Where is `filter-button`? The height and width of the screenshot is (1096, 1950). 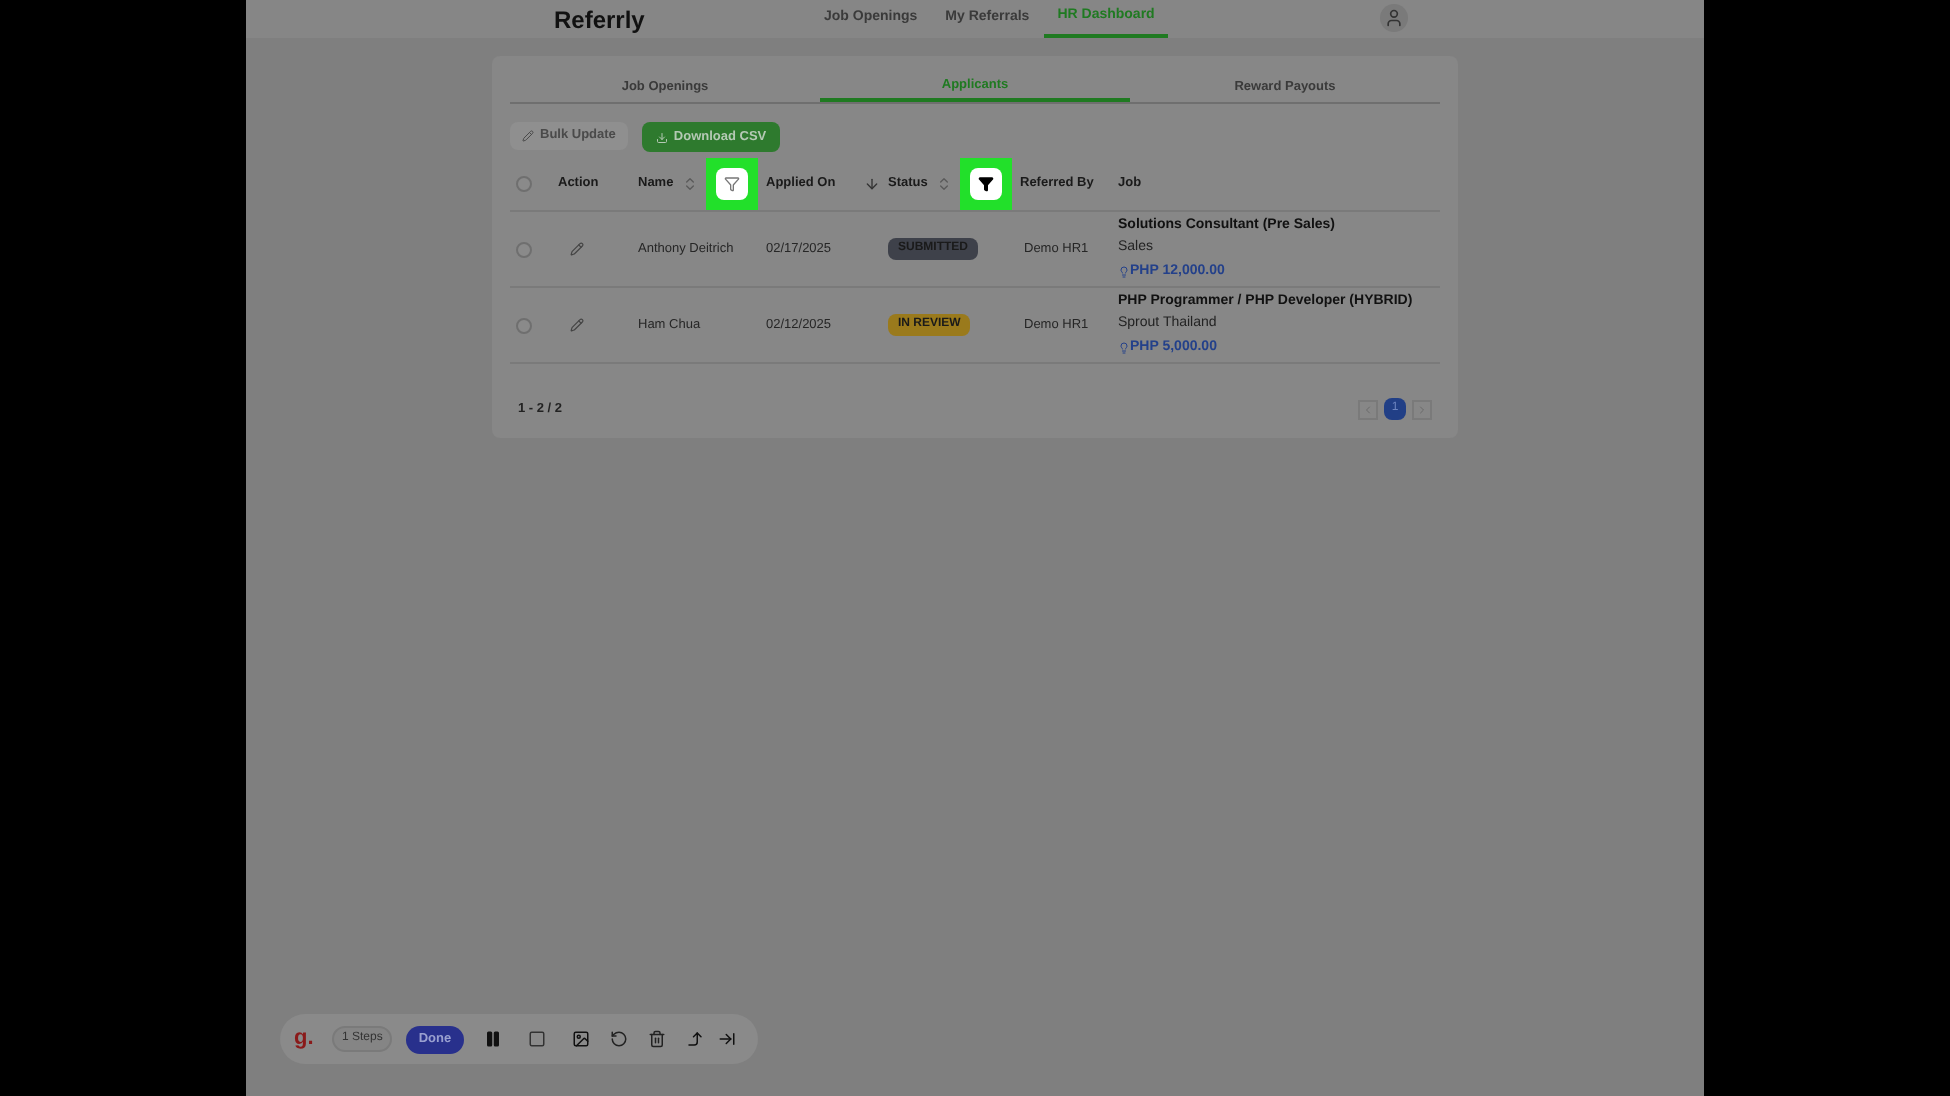 filter-button is located at coordinates (986, 183).